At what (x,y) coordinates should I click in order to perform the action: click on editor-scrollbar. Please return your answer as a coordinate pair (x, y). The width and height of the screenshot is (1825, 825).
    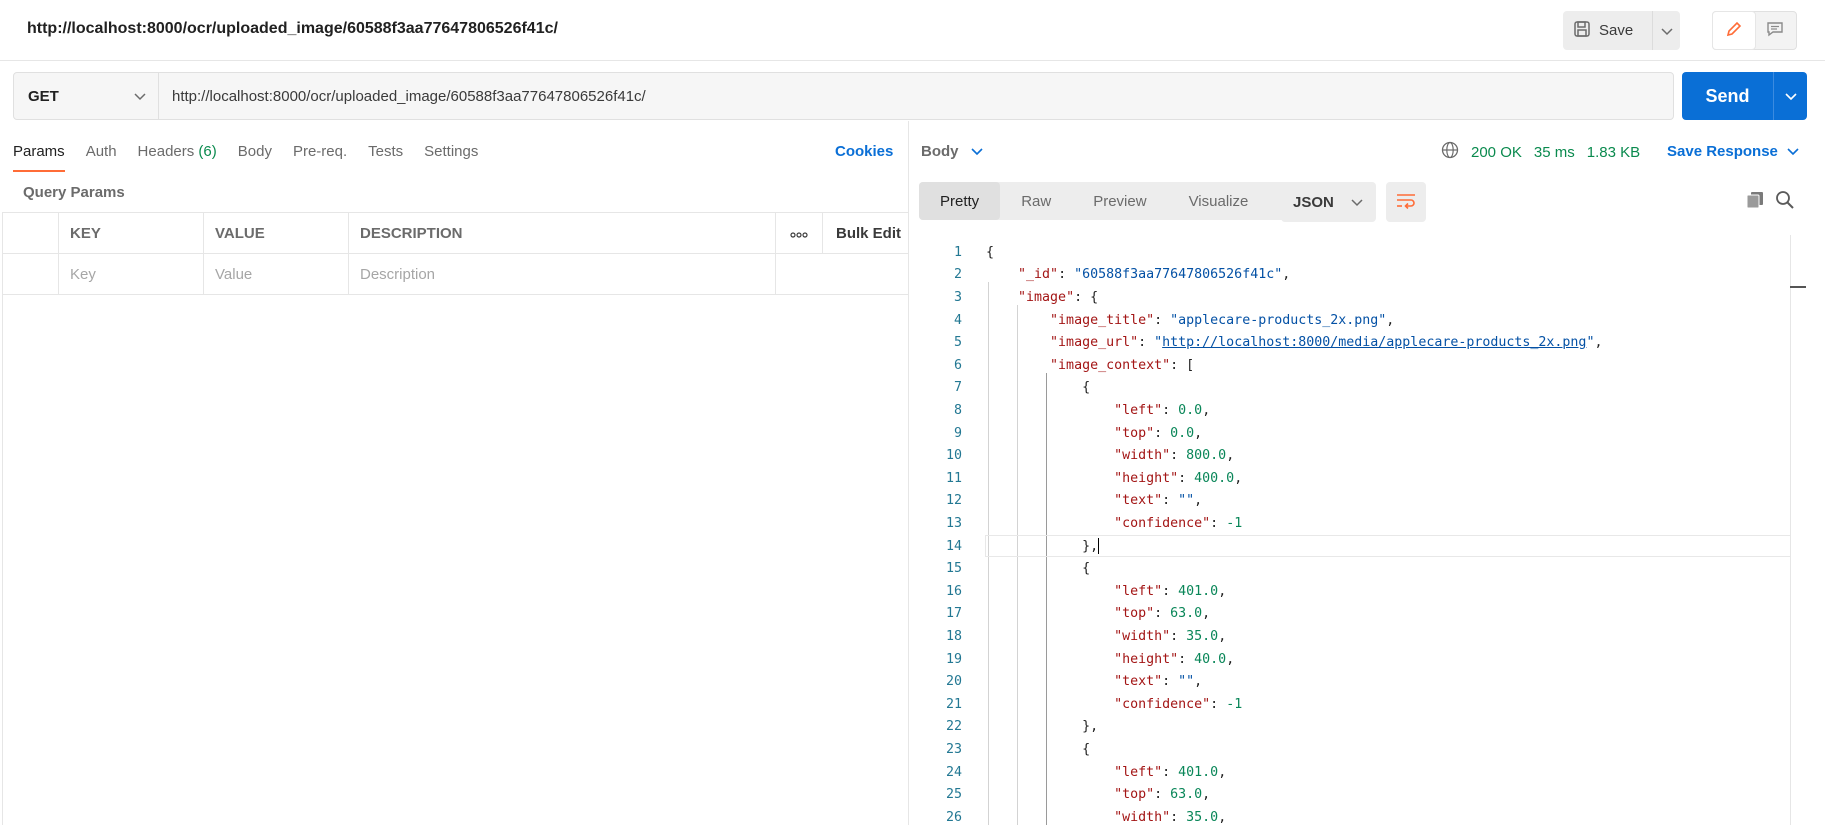
    Looking at the image, I should click on (1790, 530).